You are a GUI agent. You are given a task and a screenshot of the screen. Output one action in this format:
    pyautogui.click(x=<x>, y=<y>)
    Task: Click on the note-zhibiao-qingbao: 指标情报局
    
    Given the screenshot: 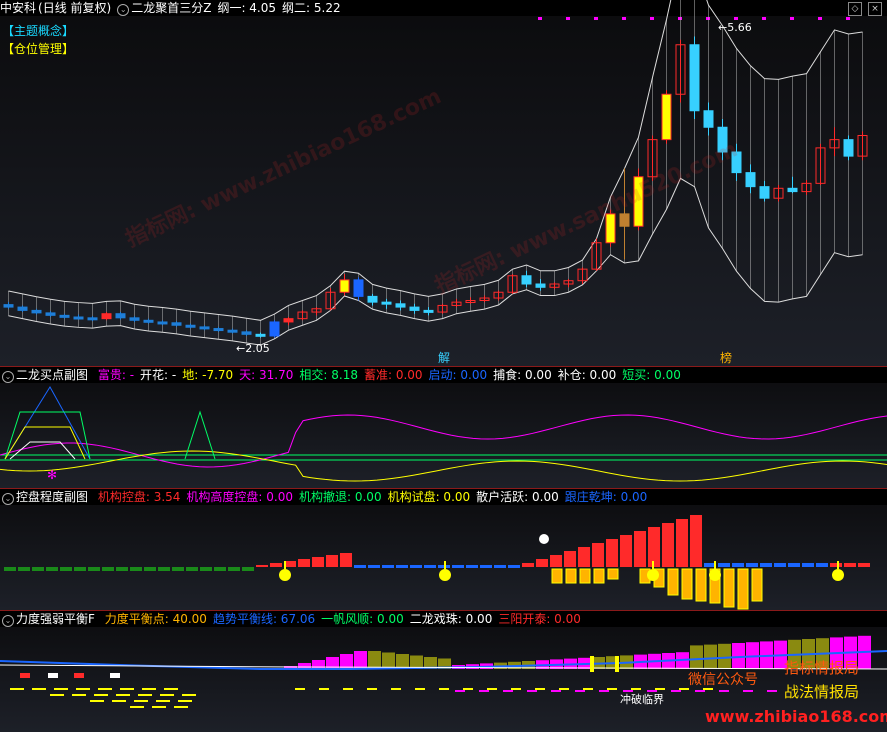 What is the action you would take?
    pyautogui.click(x=822, y=668)
    